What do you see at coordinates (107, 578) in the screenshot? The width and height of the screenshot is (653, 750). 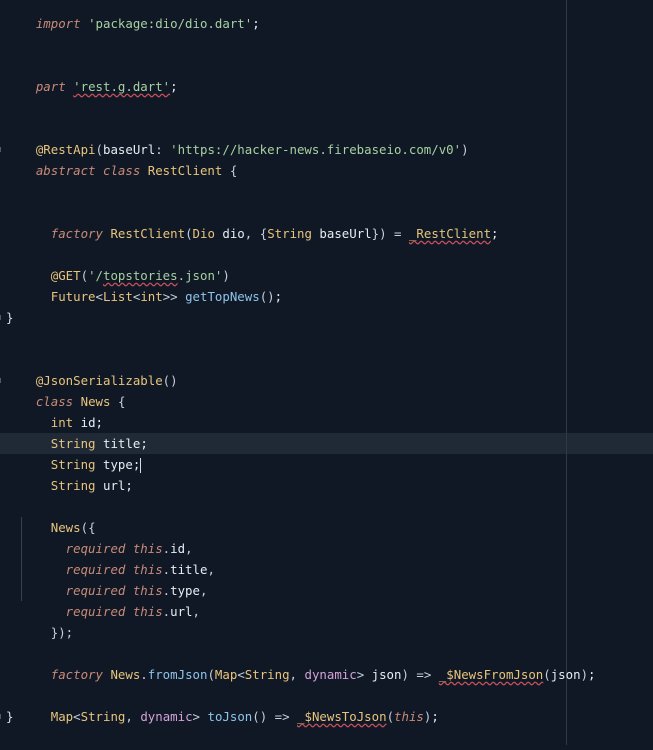 I see `code-line: required this.type,` at bounding box center [107, 578].